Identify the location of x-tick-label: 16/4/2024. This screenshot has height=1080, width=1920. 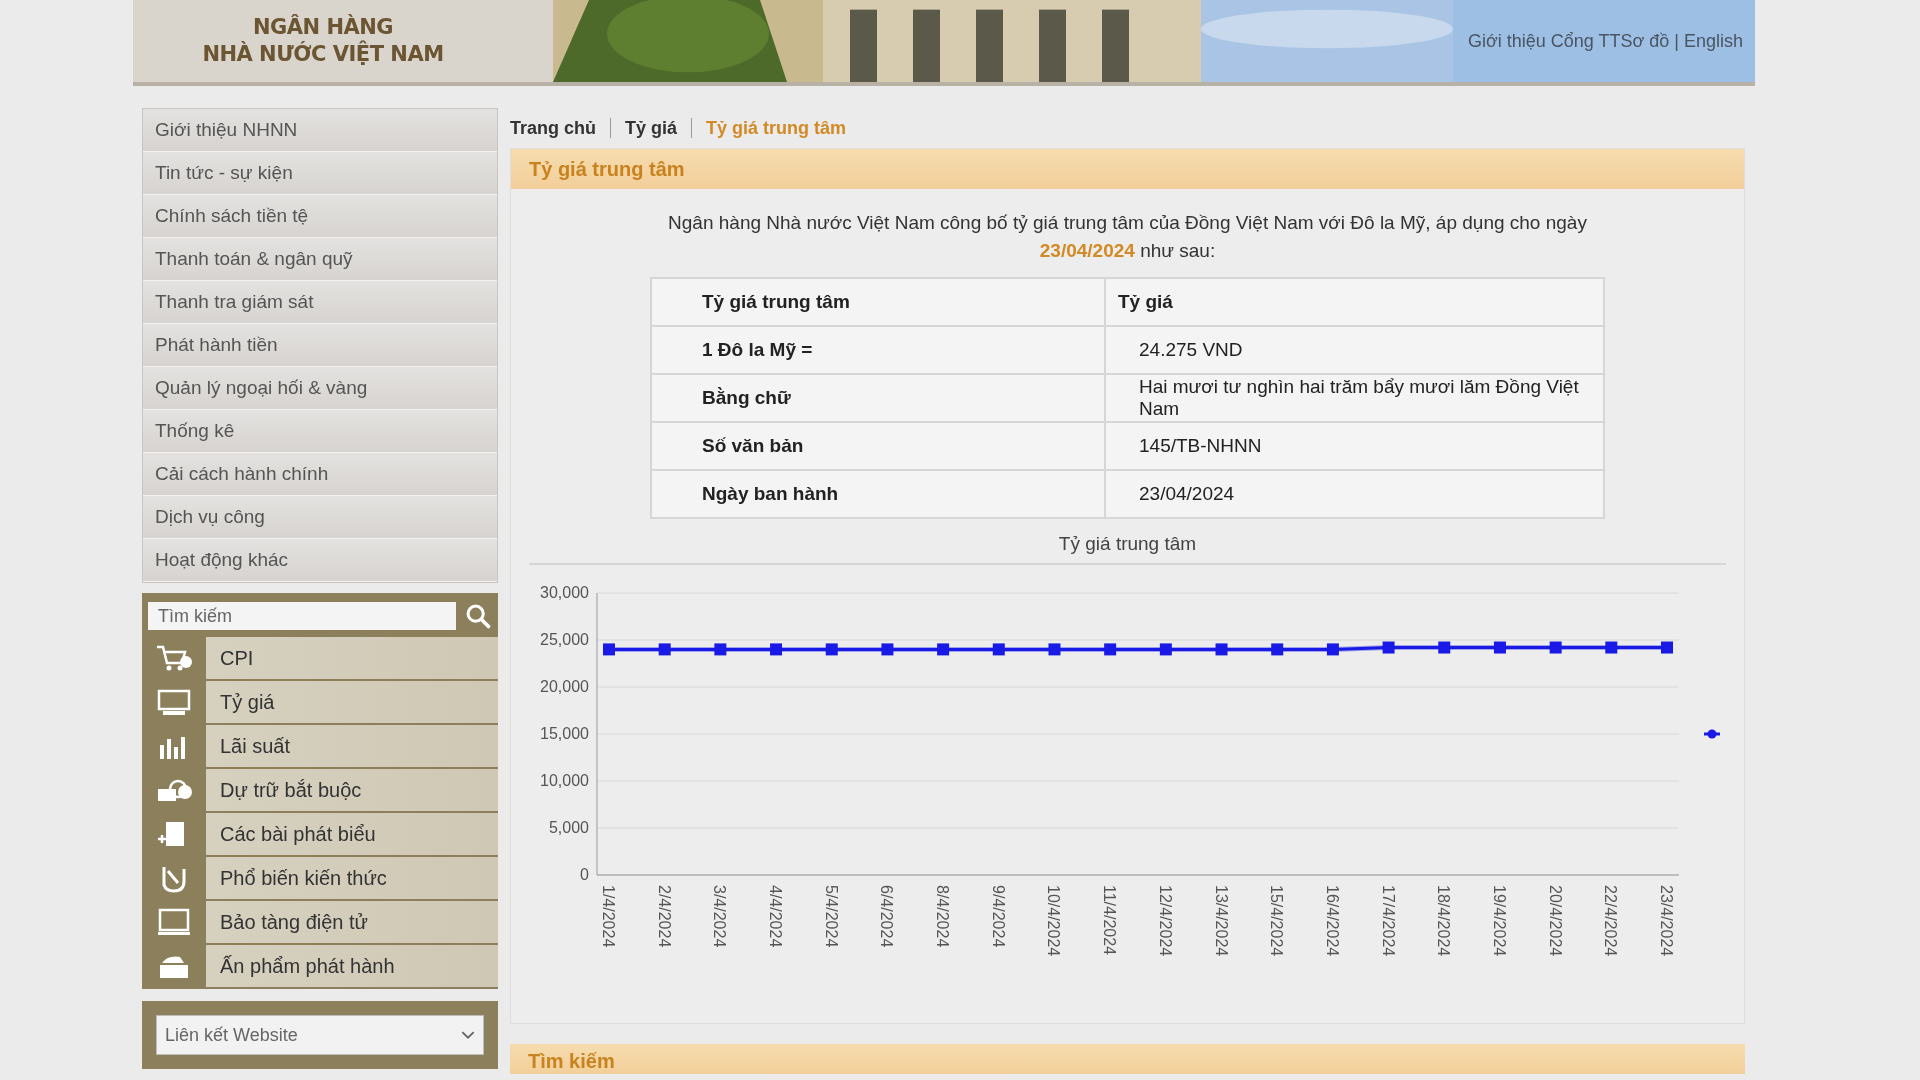
(1332, 921).